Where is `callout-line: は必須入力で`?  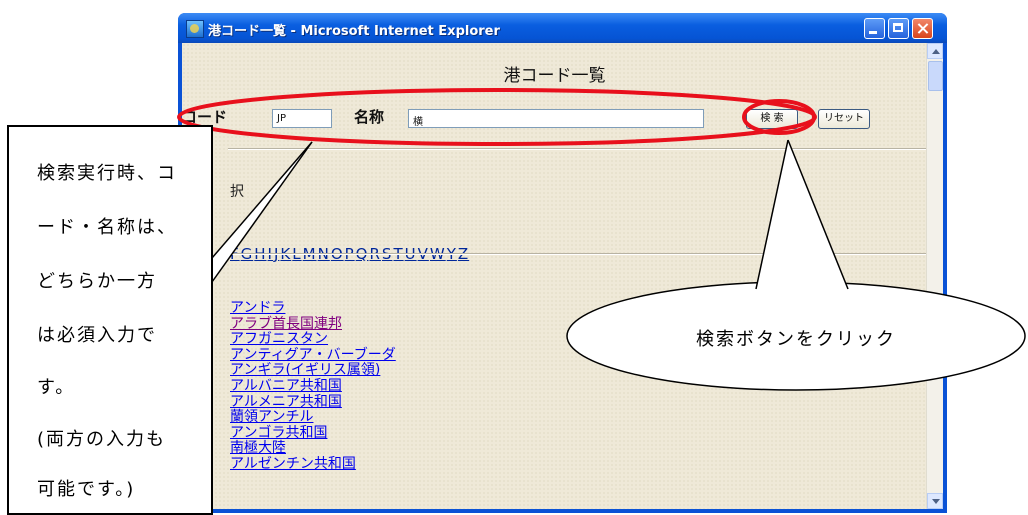 callout-line: は必須入力で is located at coordinates (97, 335).